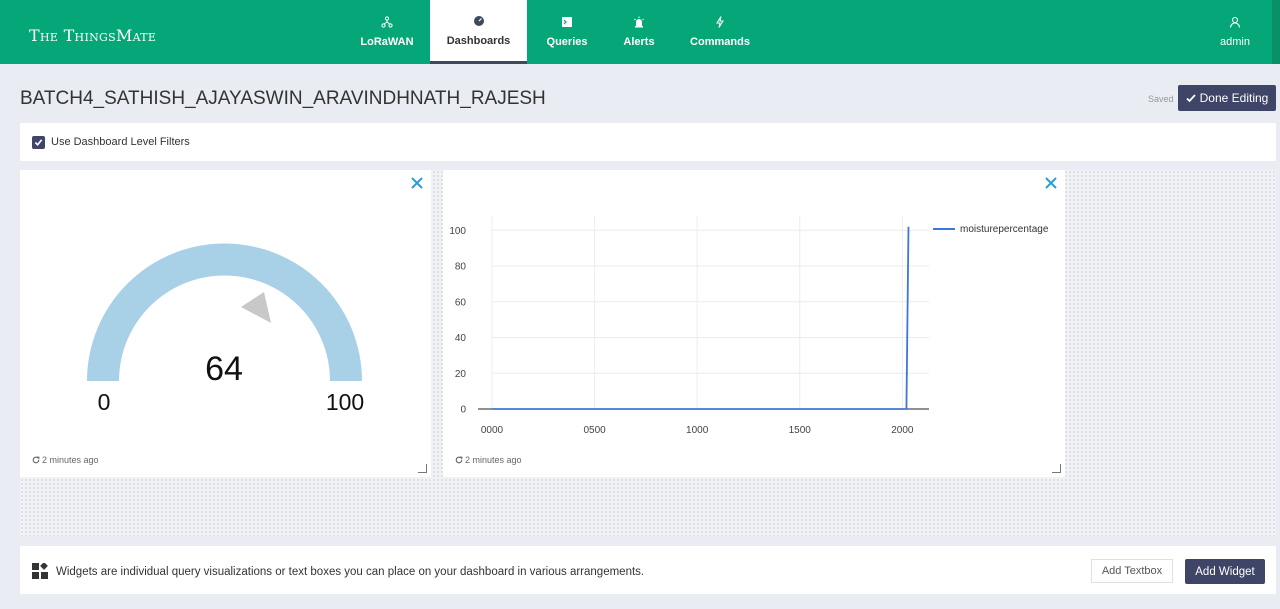 This screenshot has width=1280, height=609. What do you see at coordinates (701, 318) in the screenshot?
I see `series-line-moisturepercentage` at bounding box center [701, 318].